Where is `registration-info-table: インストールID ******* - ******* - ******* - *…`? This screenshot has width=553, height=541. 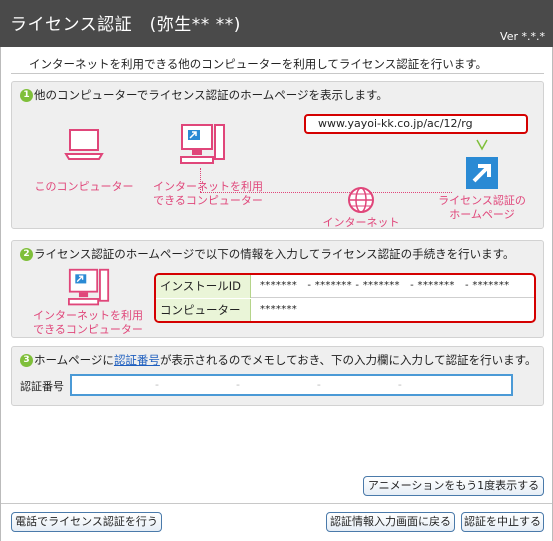
registration-info-table: インストールID ******* - ******* - ******* - *… is located at coordinates (345, 298).